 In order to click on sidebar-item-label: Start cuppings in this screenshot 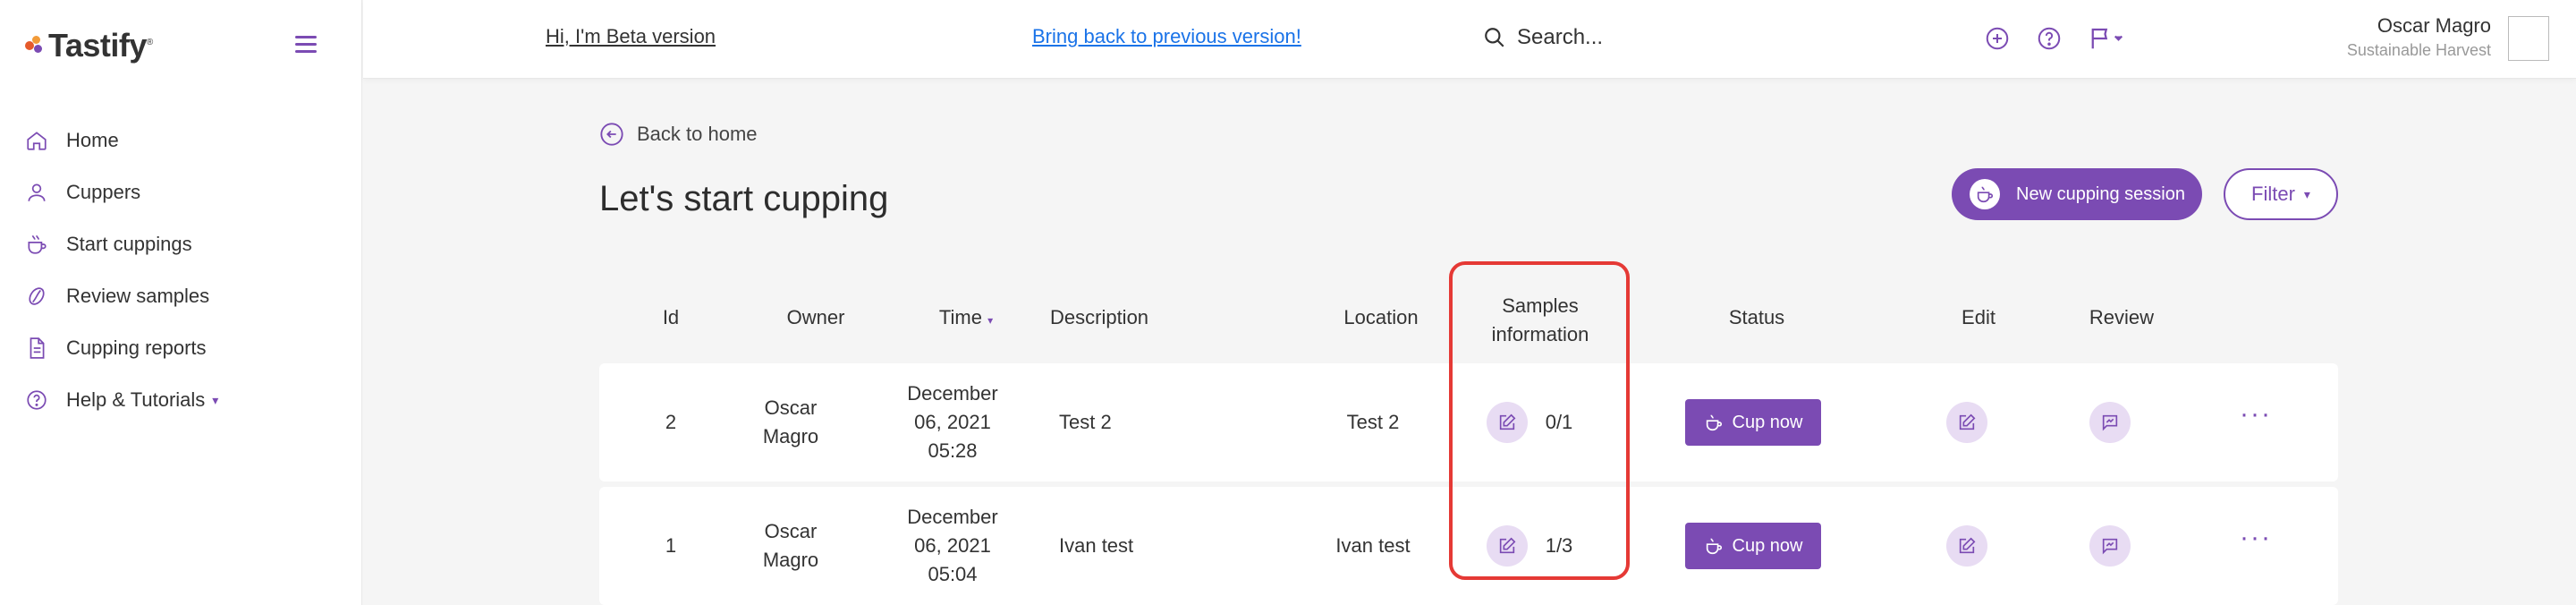, I will do `click(129, 244)`.